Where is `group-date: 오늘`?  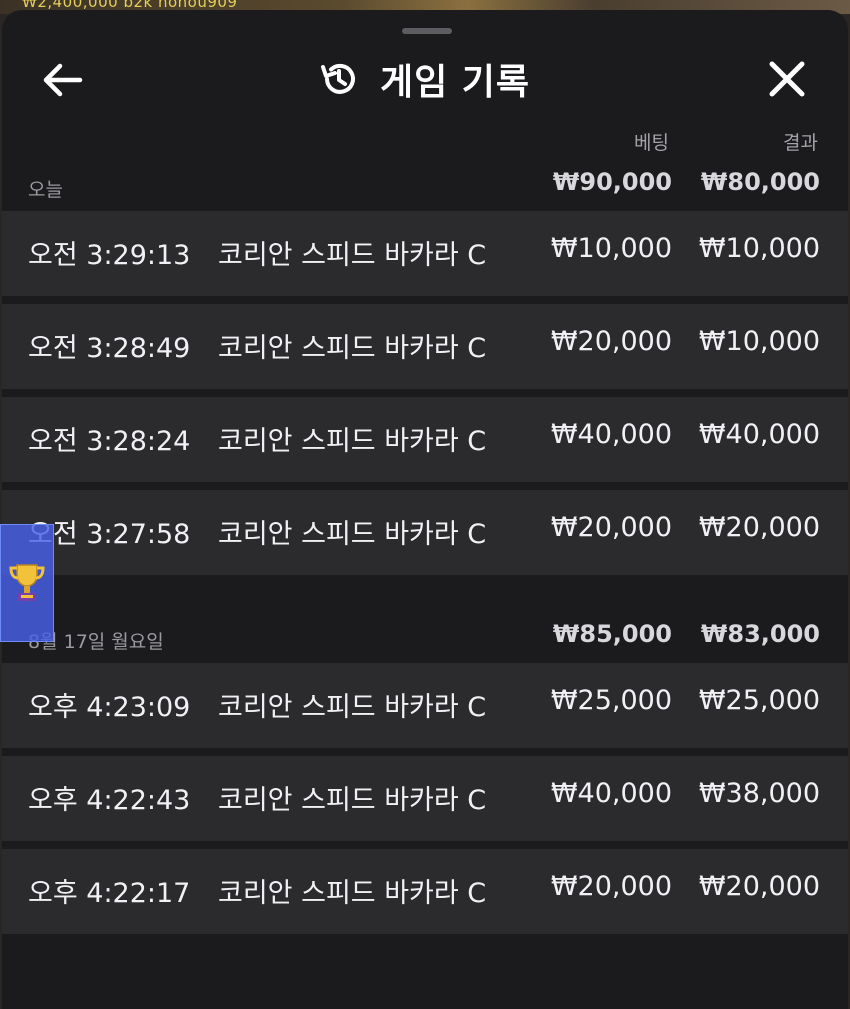 group-date: 오늘 is located at coordinates (45, 190).